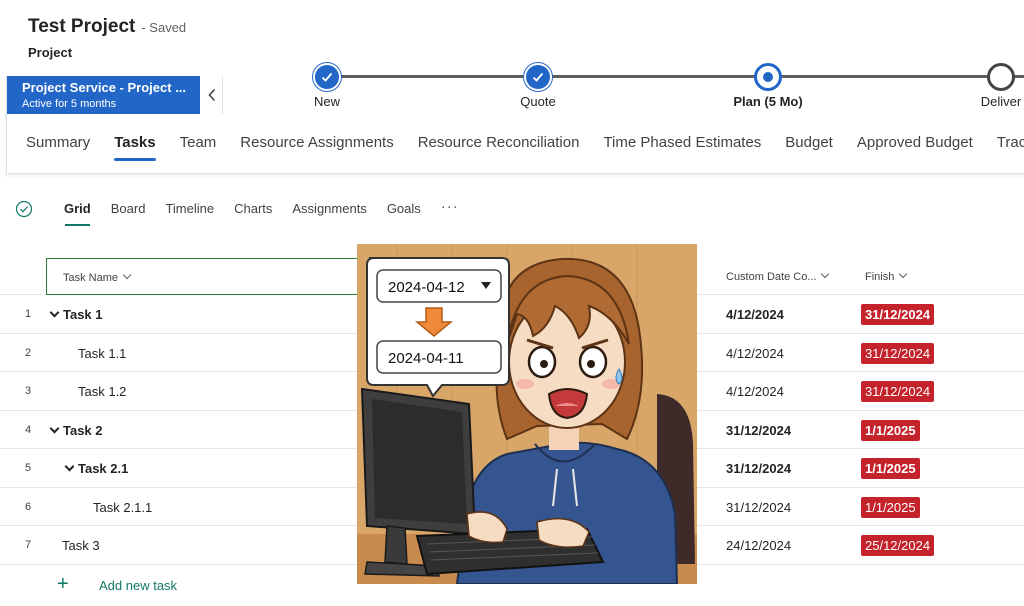 This screenshot has width=1024, height=606. I want to click on tab-goals: Goals, so click(404, 213).